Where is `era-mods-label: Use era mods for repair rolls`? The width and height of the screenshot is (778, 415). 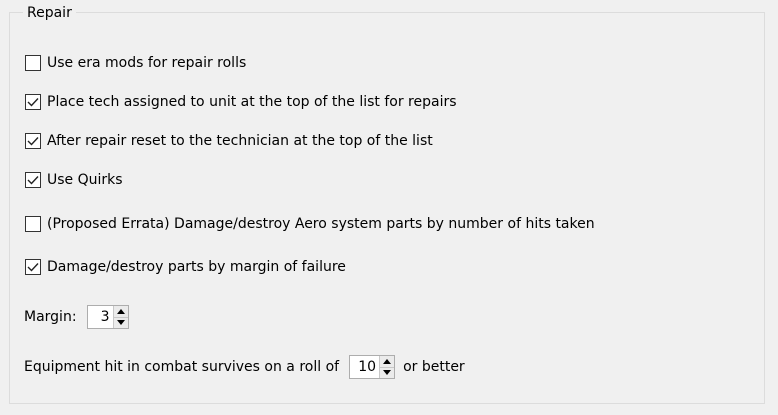 era-mods-label: Use era mods for repair rolls is located at coordinates (147, 63).